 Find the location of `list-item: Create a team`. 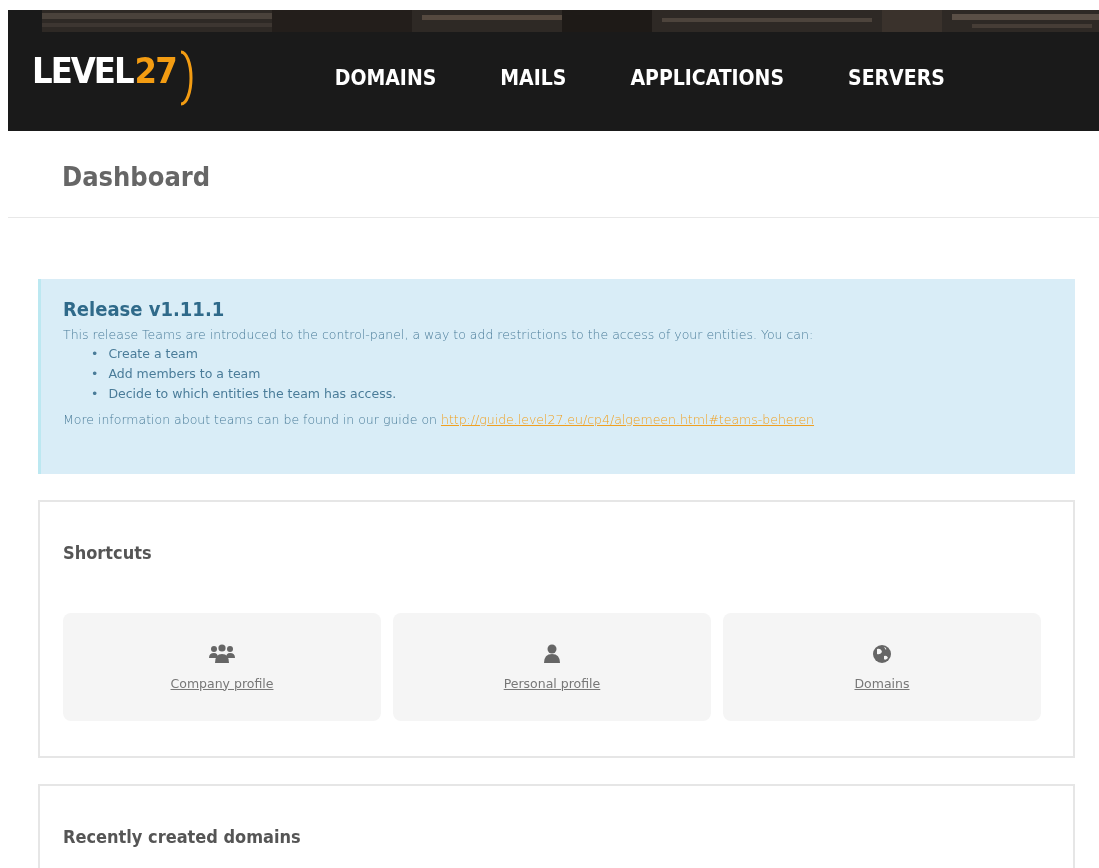

list-item: Create a team is located at coordinates (153, 354).